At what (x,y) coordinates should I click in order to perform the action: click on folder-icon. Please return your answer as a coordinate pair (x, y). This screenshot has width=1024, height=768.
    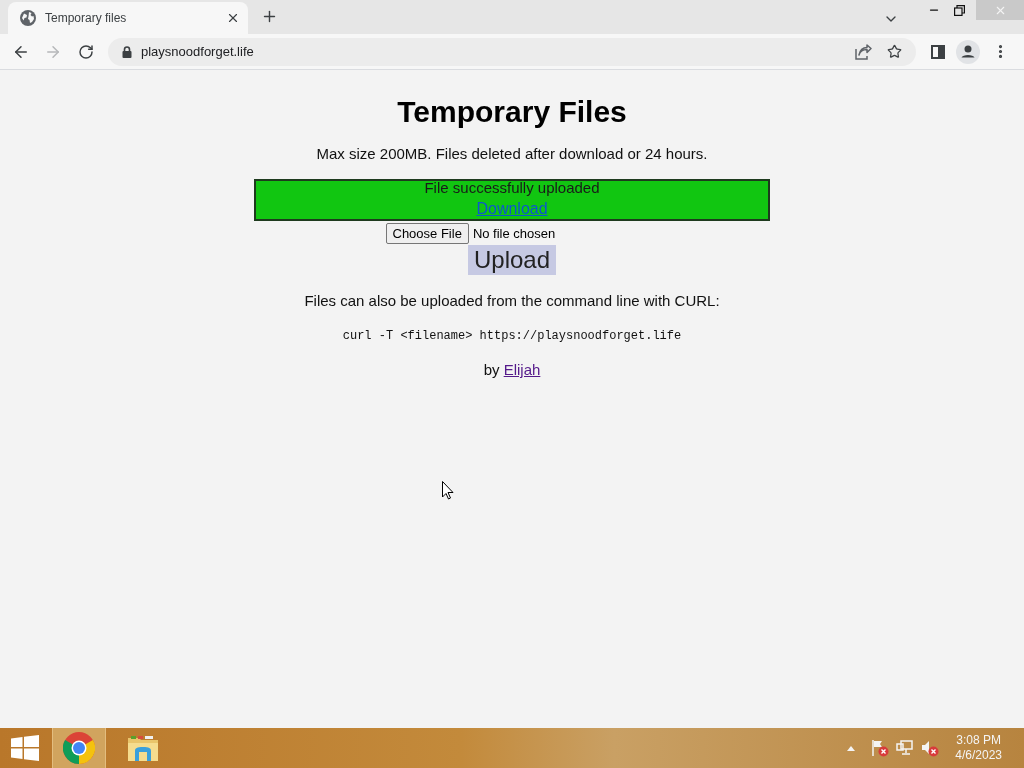
    Looking at the image, I should click on (143, 748).